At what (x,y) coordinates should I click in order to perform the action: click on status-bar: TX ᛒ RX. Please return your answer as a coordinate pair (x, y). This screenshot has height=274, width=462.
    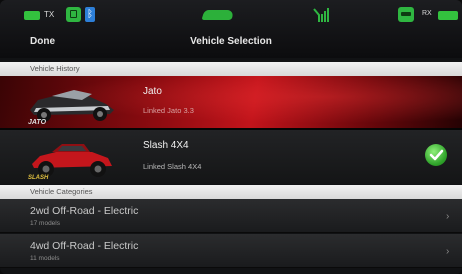
    Looking at the image, I should click on (231, 15).